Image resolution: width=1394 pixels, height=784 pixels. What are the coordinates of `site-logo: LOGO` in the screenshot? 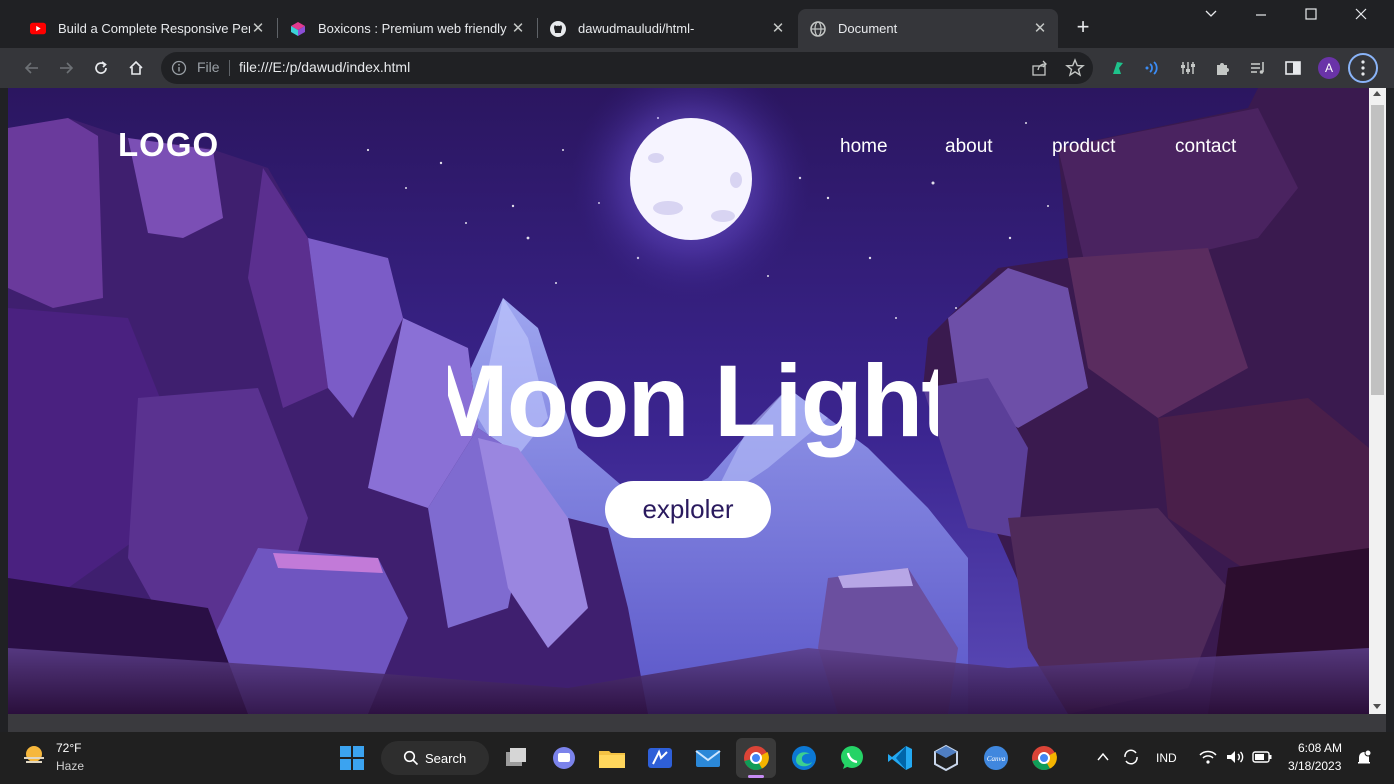 It's located at (168, 145).